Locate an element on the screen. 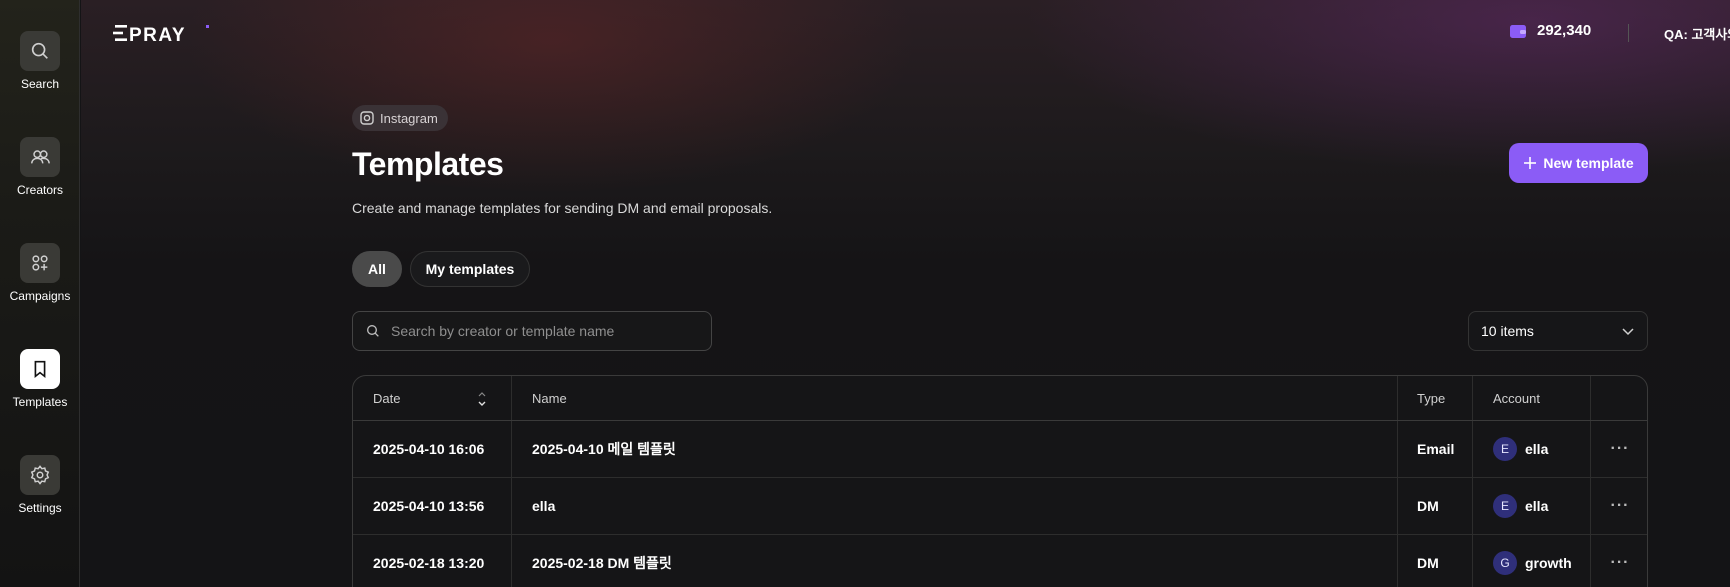 This screenshot has width=1730, height=587. instagram-icon is located at coordinates (367, 118).